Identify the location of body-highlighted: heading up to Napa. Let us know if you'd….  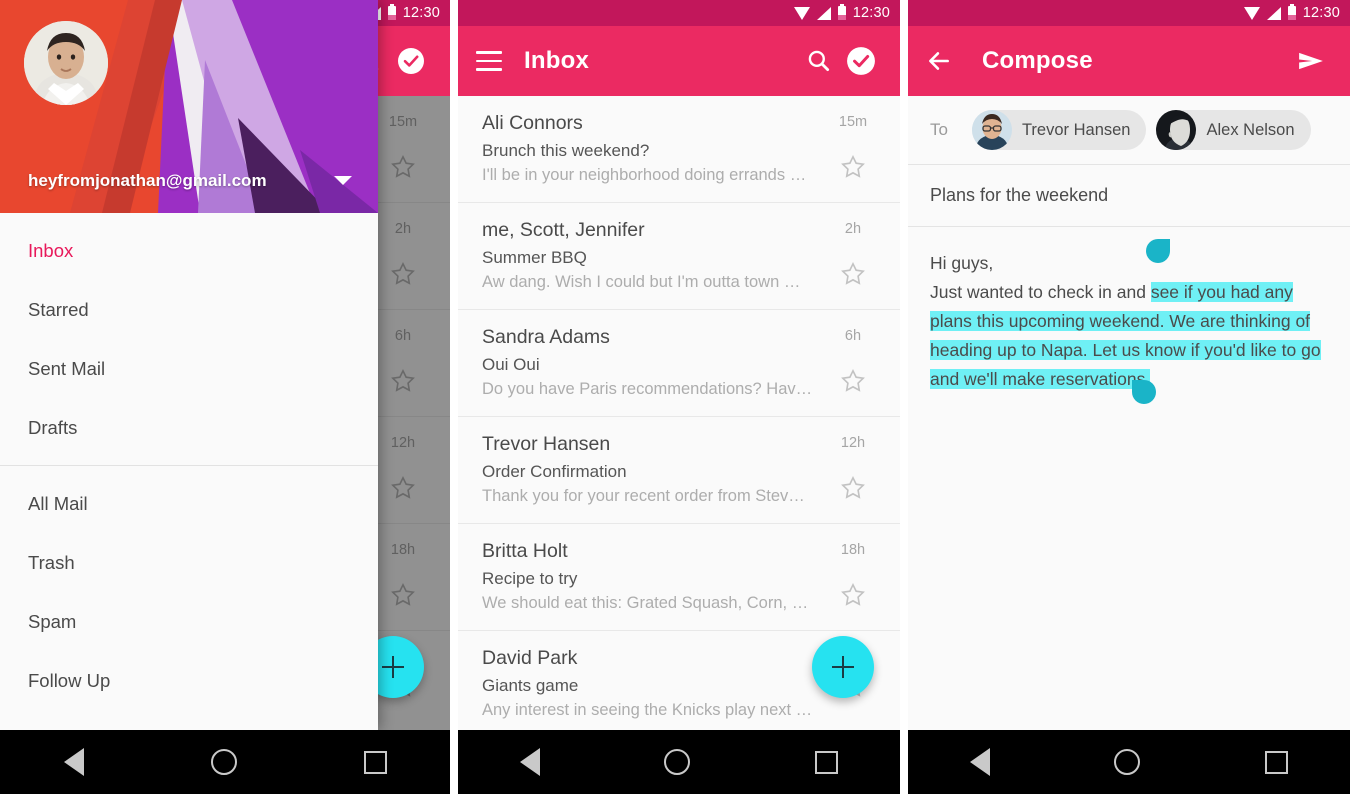
(1125, 350).